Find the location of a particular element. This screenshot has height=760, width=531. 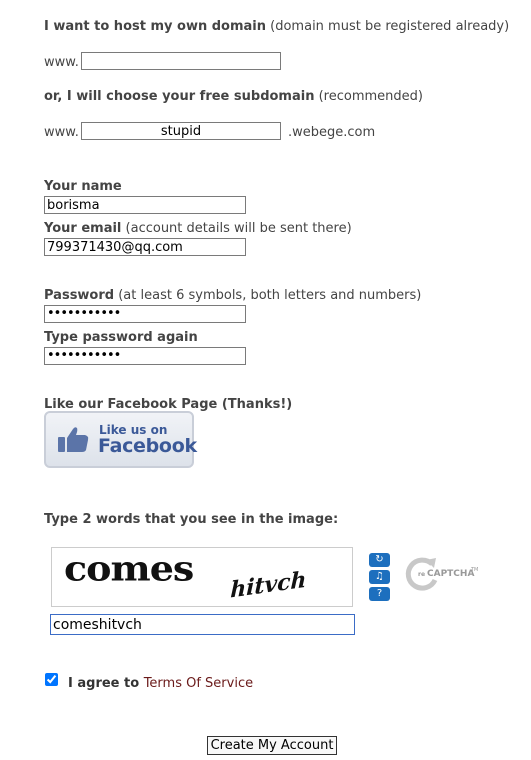

own-domain-title: I want to host my own domain is located at coordinates (155, 26).